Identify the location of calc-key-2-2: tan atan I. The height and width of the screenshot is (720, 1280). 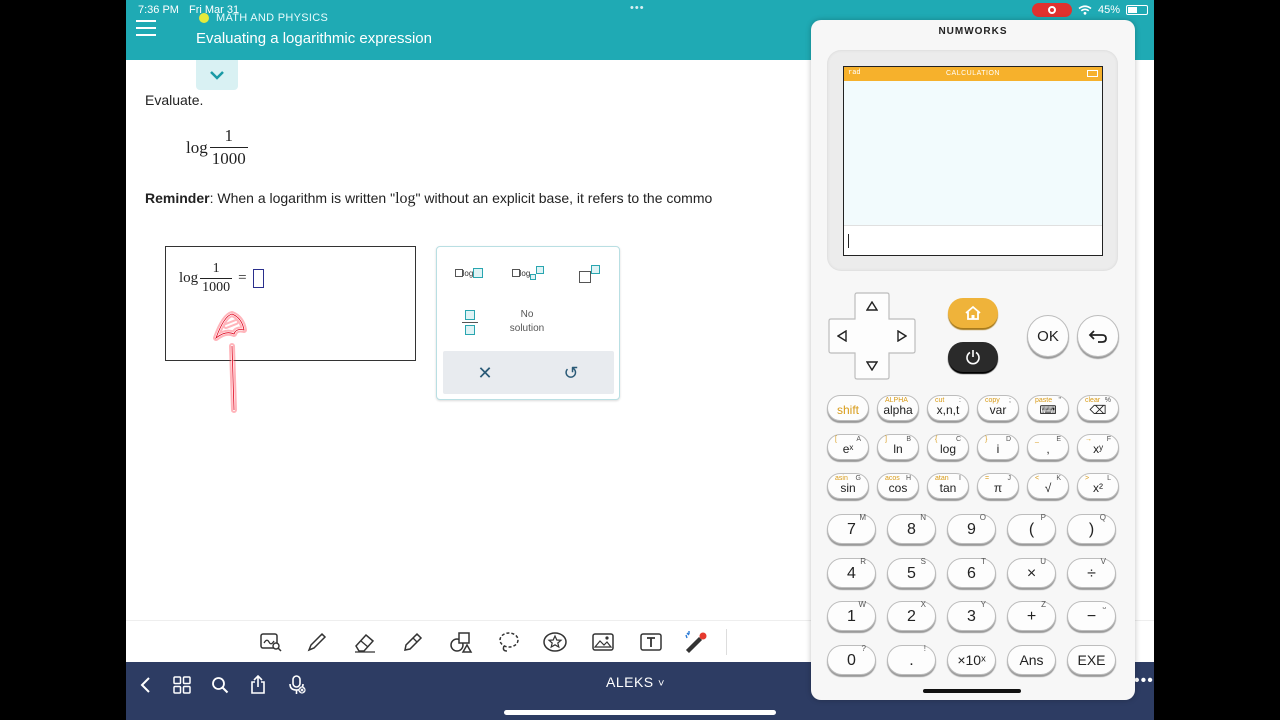
(948, 486).